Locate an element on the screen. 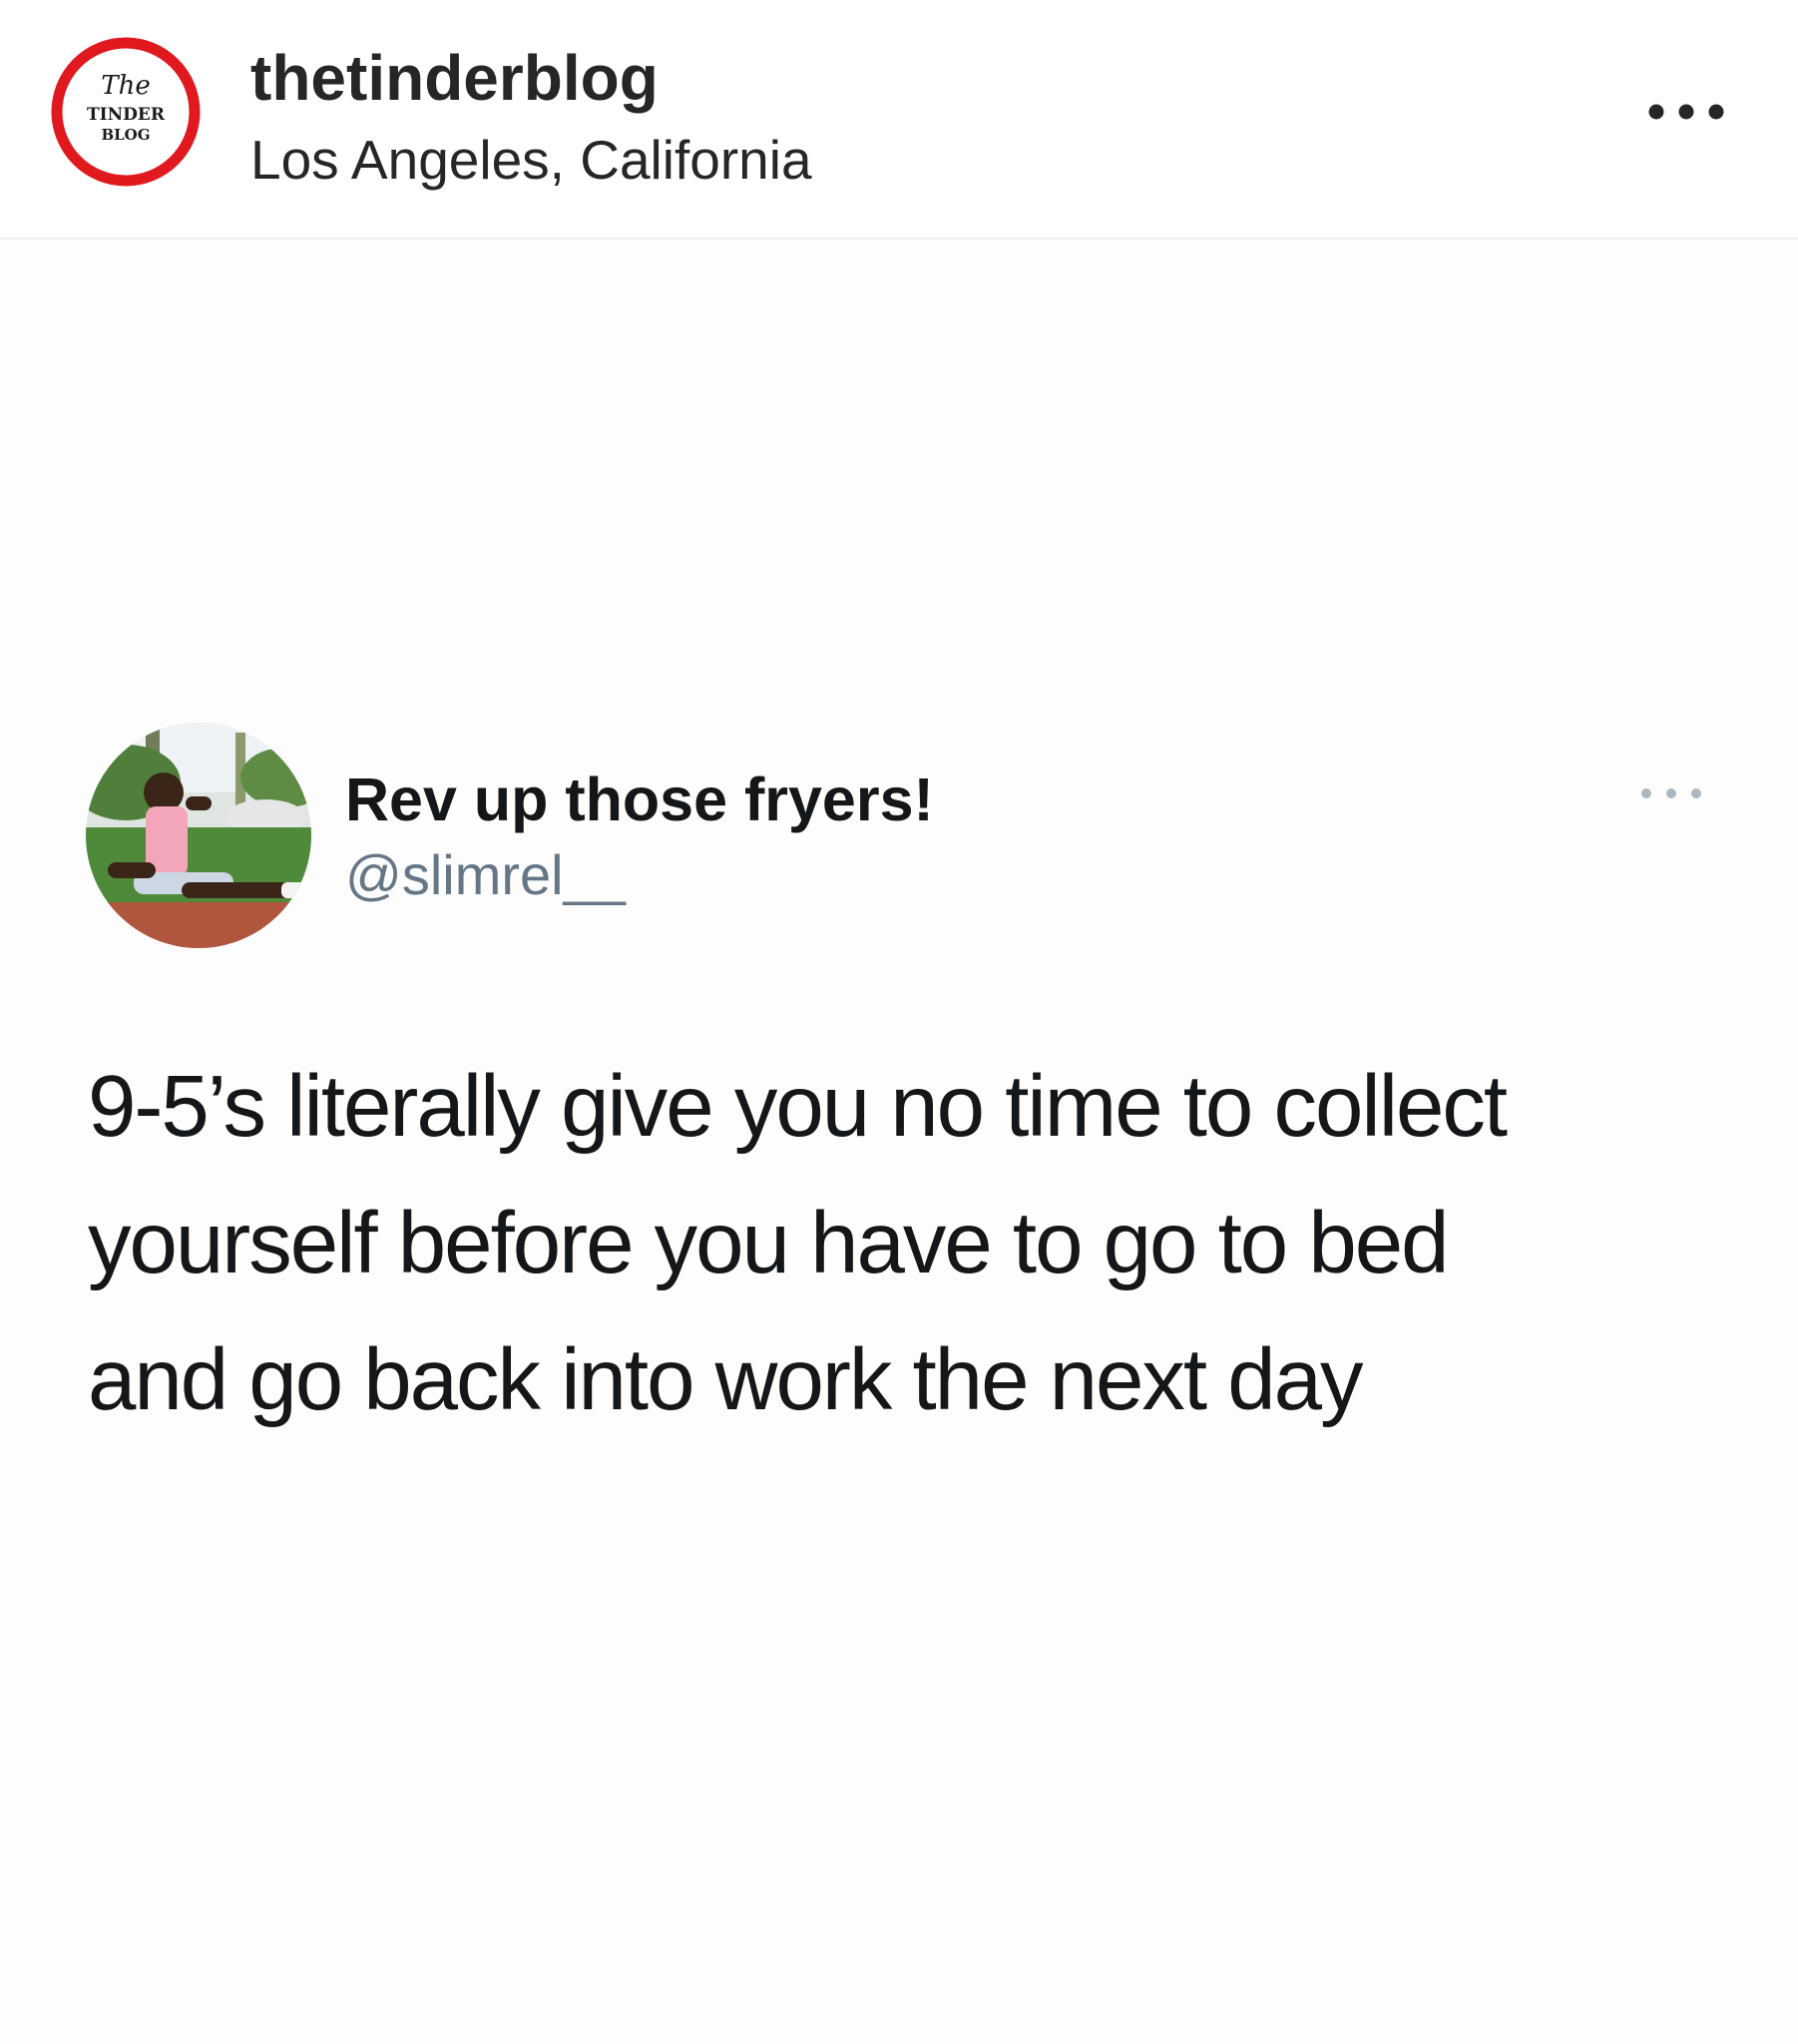 The width and height of the screenshot is (1798, 2044). person-photo is located at coordinates (198, 835).